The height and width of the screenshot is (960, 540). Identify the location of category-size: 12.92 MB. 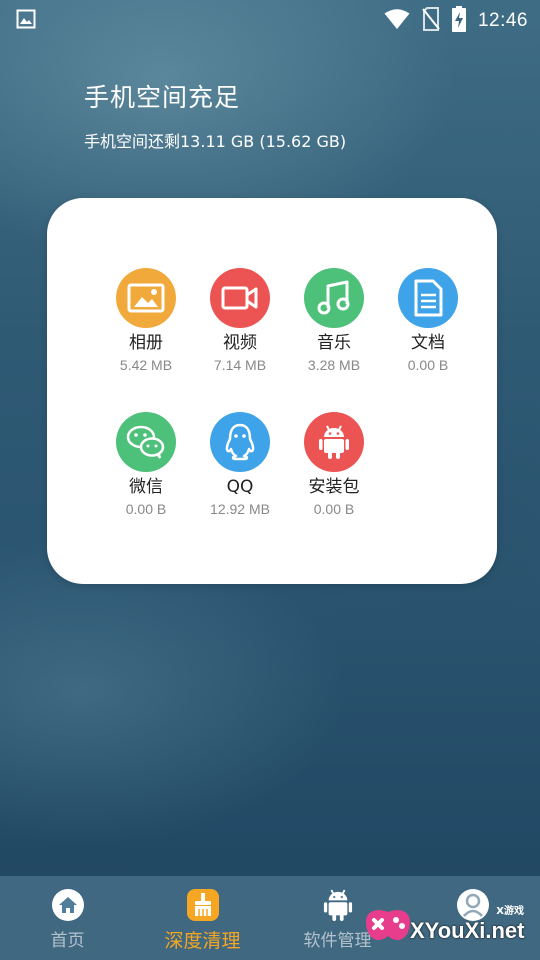
(240, 509).